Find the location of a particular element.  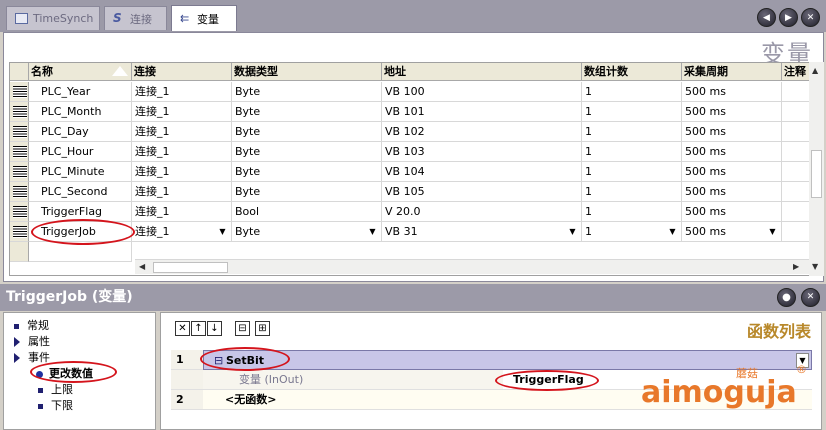

column-header-connection: 连接 is located at coordinates (182, 72).